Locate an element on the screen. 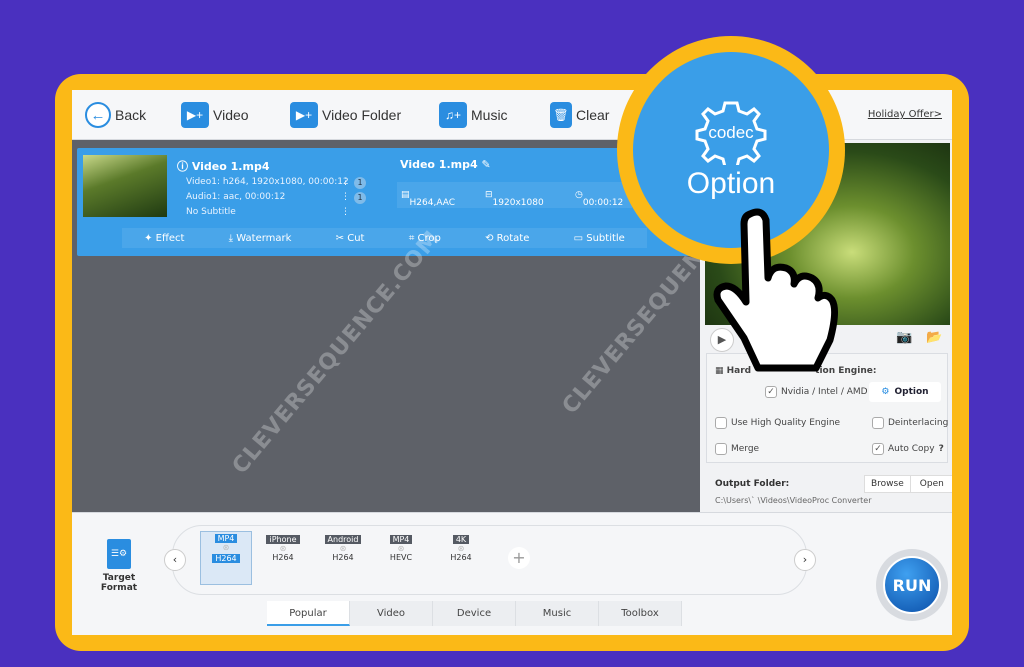 The image size is (1024, 667). source-filename: ⓘ Video 1.mp4 is located at coordinates (223, 166).